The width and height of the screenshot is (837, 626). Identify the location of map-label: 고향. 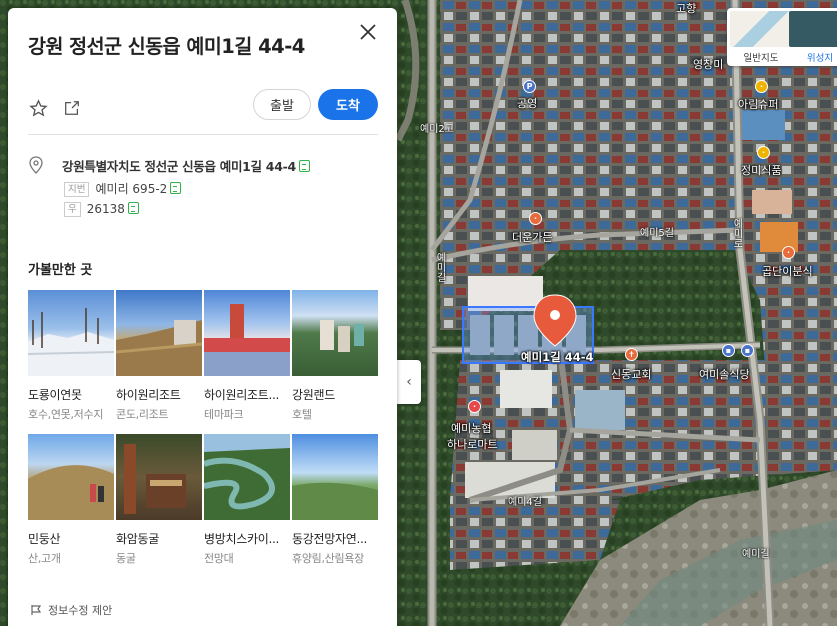
(686, 8).